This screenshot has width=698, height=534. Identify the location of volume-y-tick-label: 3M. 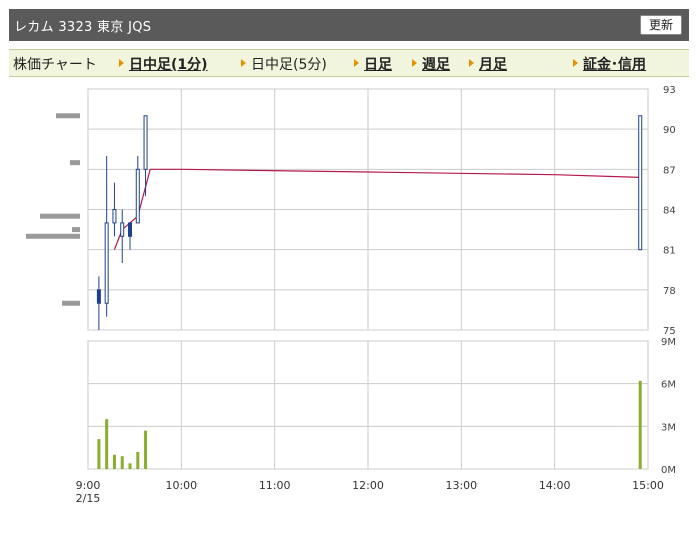
(668, 427).